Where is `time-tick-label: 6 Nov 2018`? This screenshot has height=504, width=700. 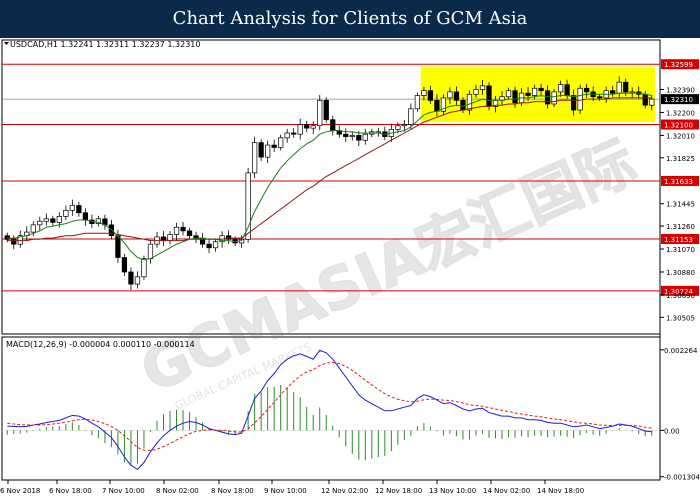 time-tick-label: 6 Nov 2018 is located at coordinates (20, 491).